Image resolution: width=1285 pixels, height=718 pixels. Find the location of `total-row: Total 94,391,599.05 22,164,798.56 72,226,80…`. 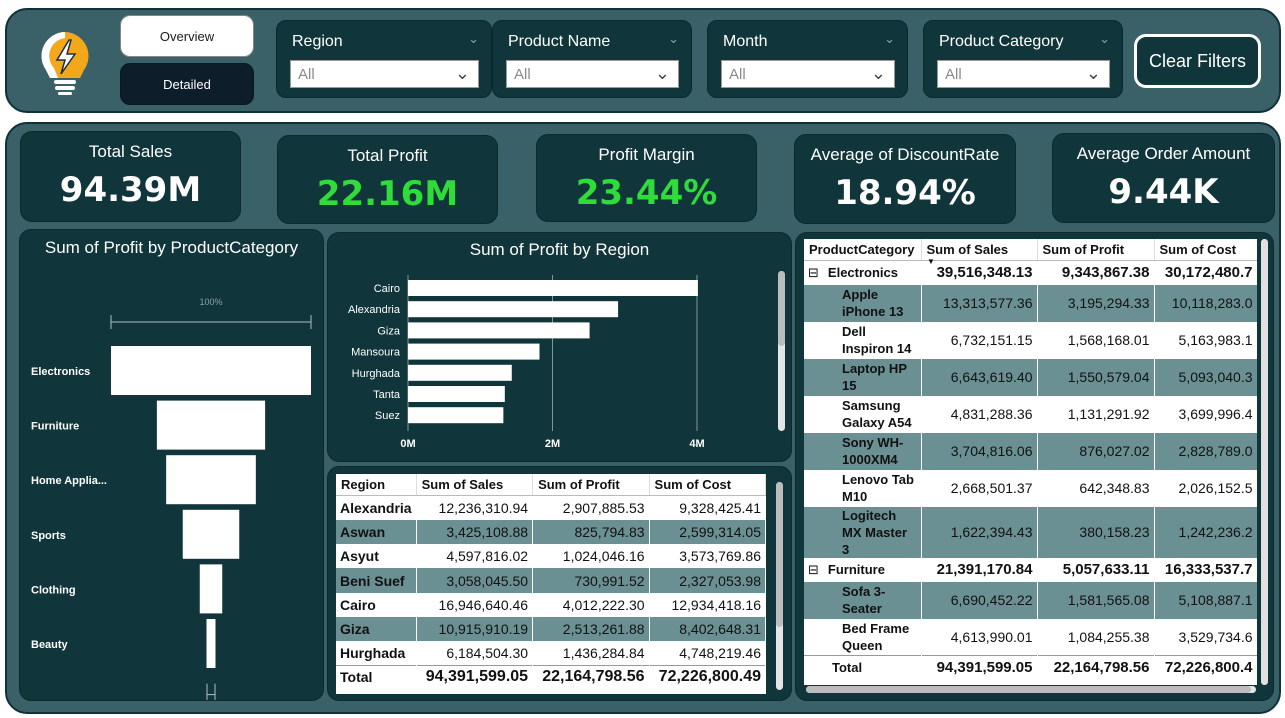

total-row: Total 94,391,599.05 22,164,798.56 72,226,80… is located at coordinates (551, 676).